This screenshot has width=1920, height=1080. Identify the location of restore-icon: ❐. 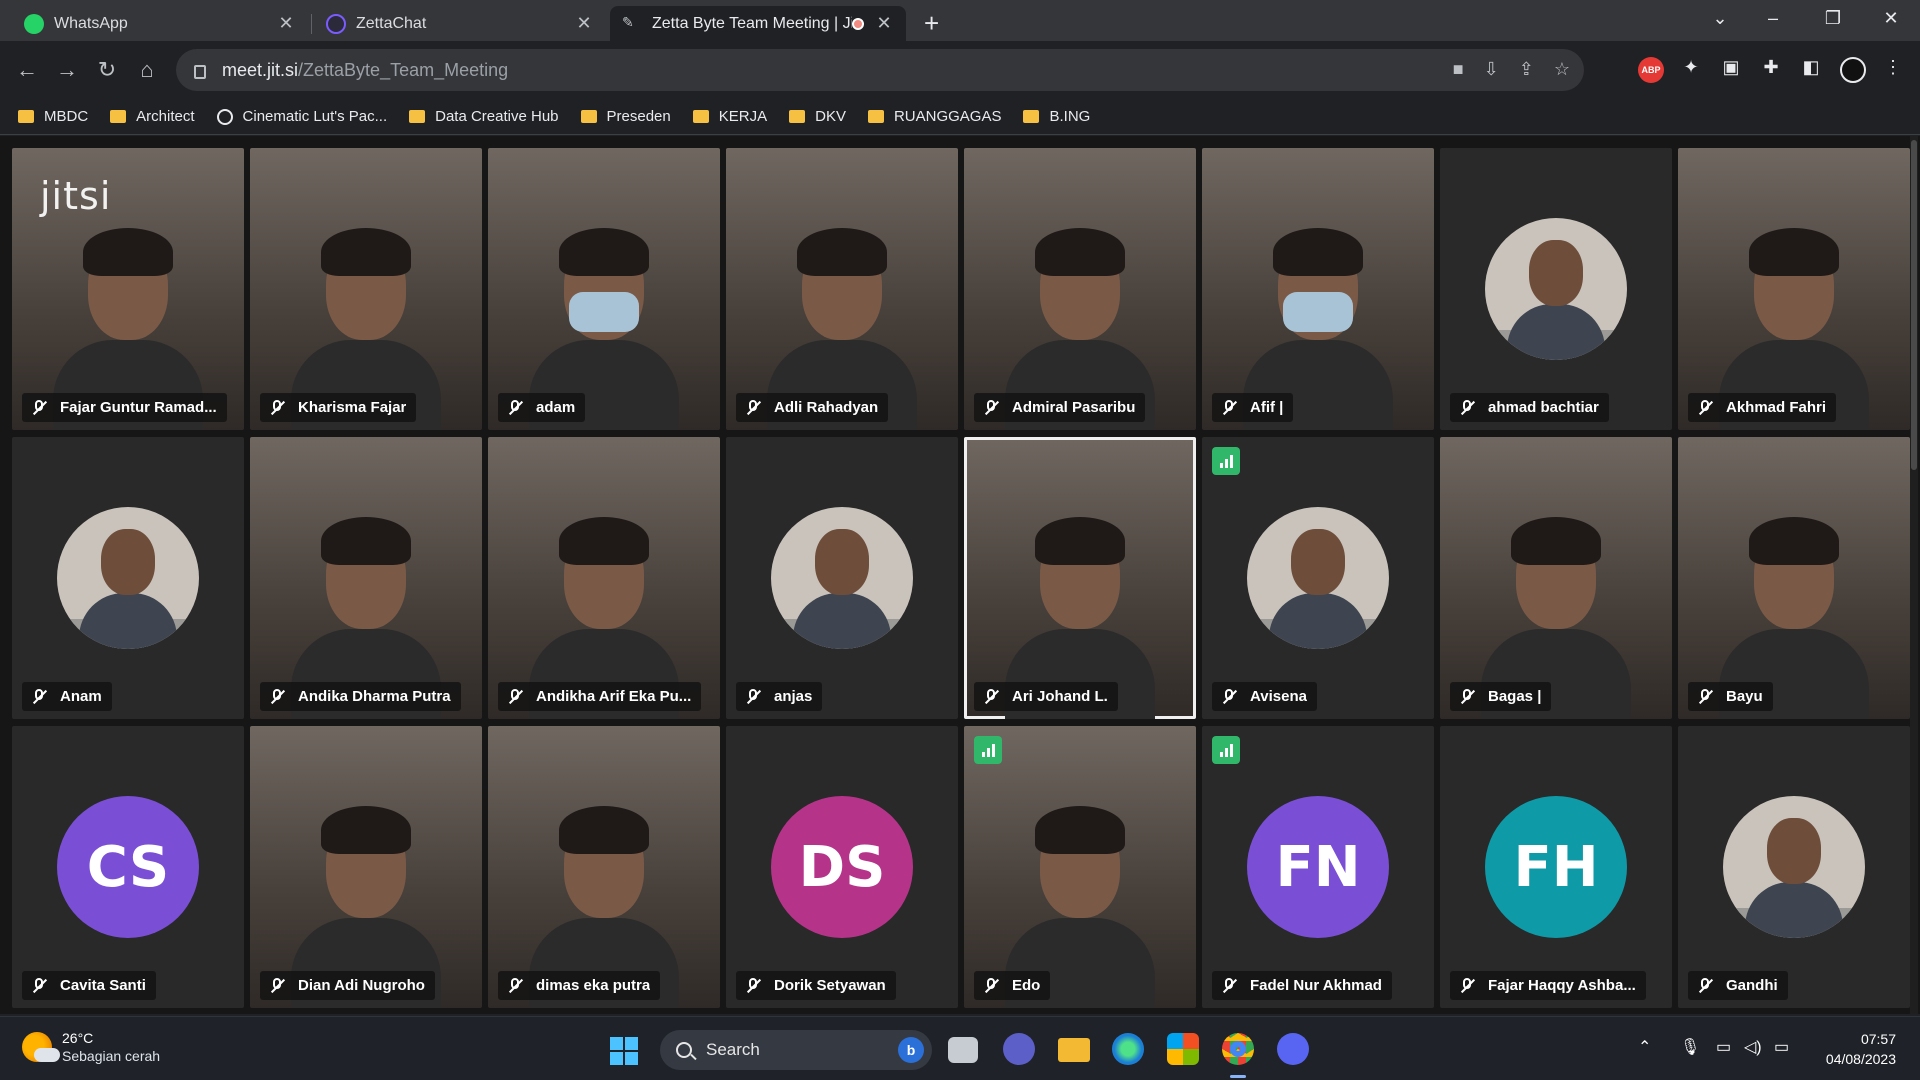
(1833, 18).